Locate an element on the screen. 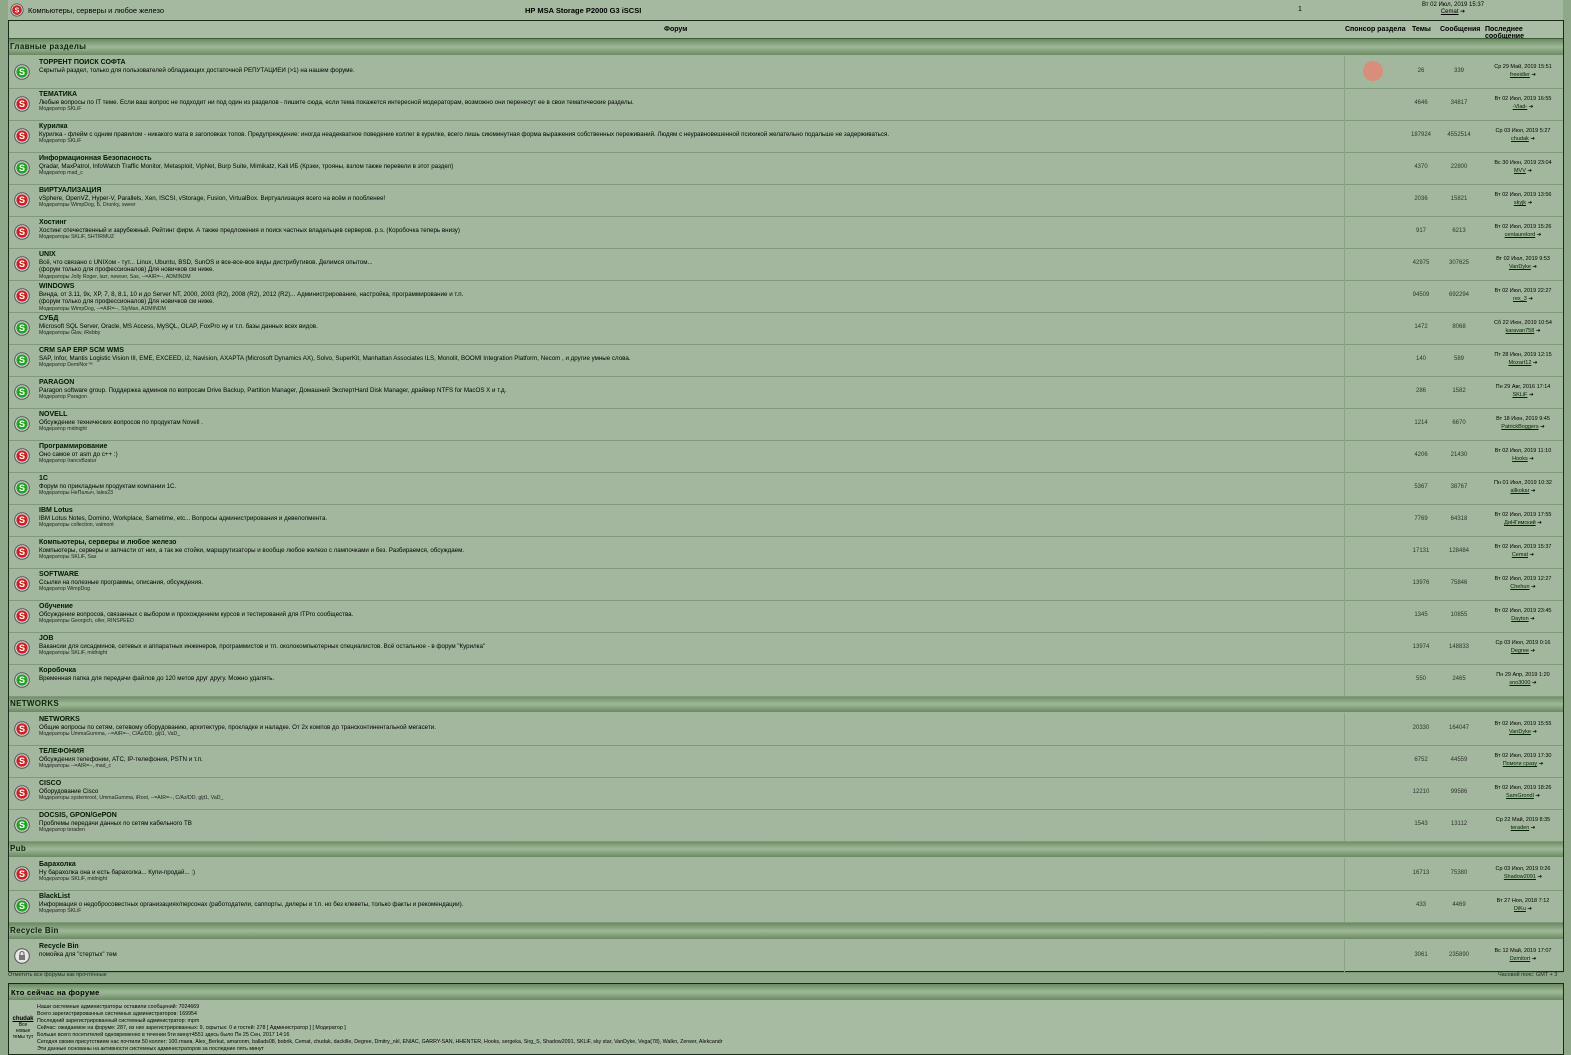 This screenshot has height=1055, width=1571. forum-name-link: NOVELL is located at coordinates (689, 415).